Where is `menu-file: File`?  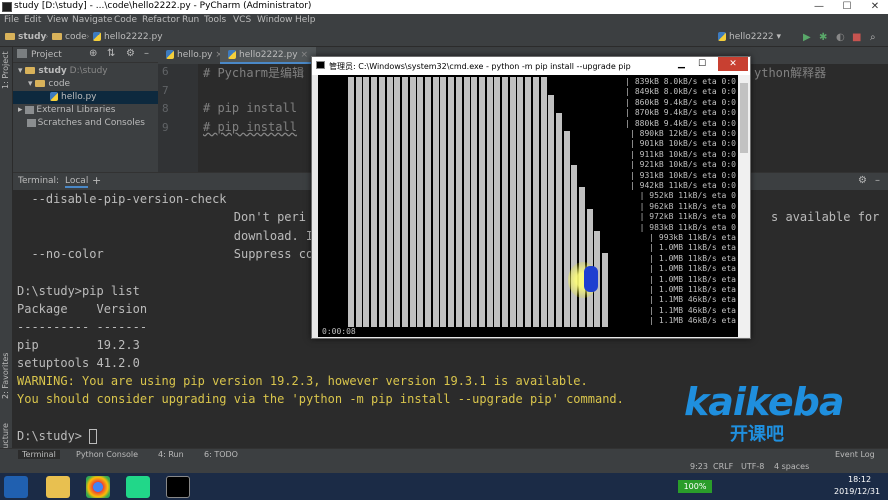
menu-file: File is located at coordinates (11, 20).